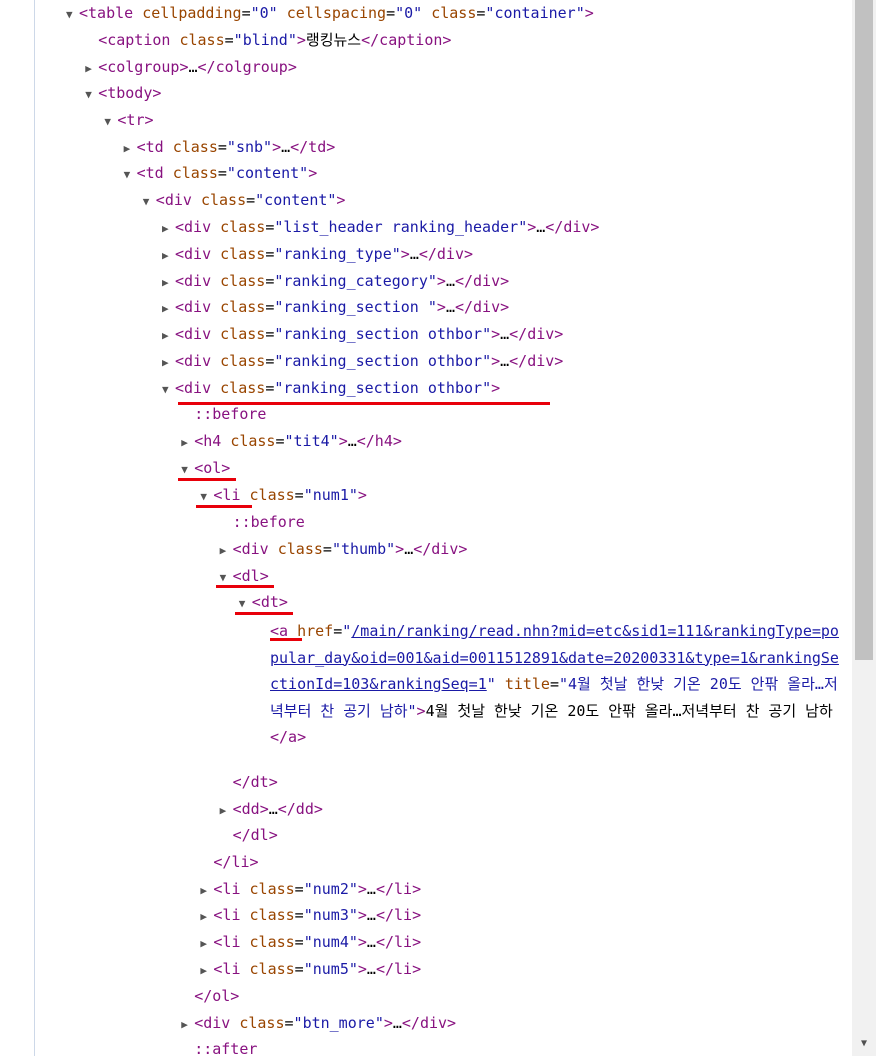 The image size is (876, 1063). What do you see at coordinates (335, 281) in the screenshot?
I see `dom-node-row: ▶ <div class="ranking_category">…</div>` at bounding box center [335, 281].